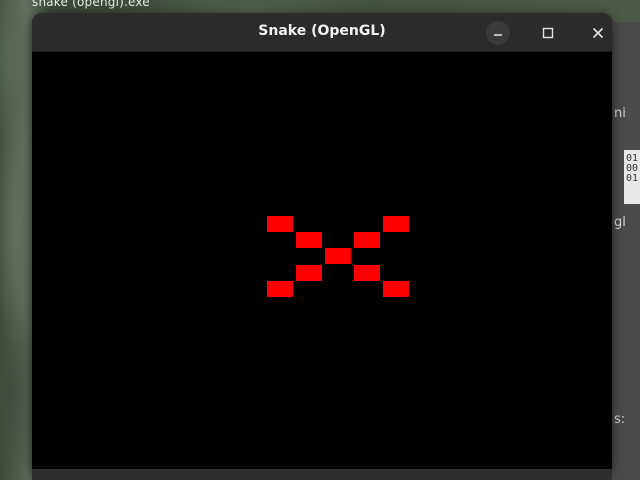 This screenshot has width=640, height=480. I want to click on close-icon, so click(598, 33).